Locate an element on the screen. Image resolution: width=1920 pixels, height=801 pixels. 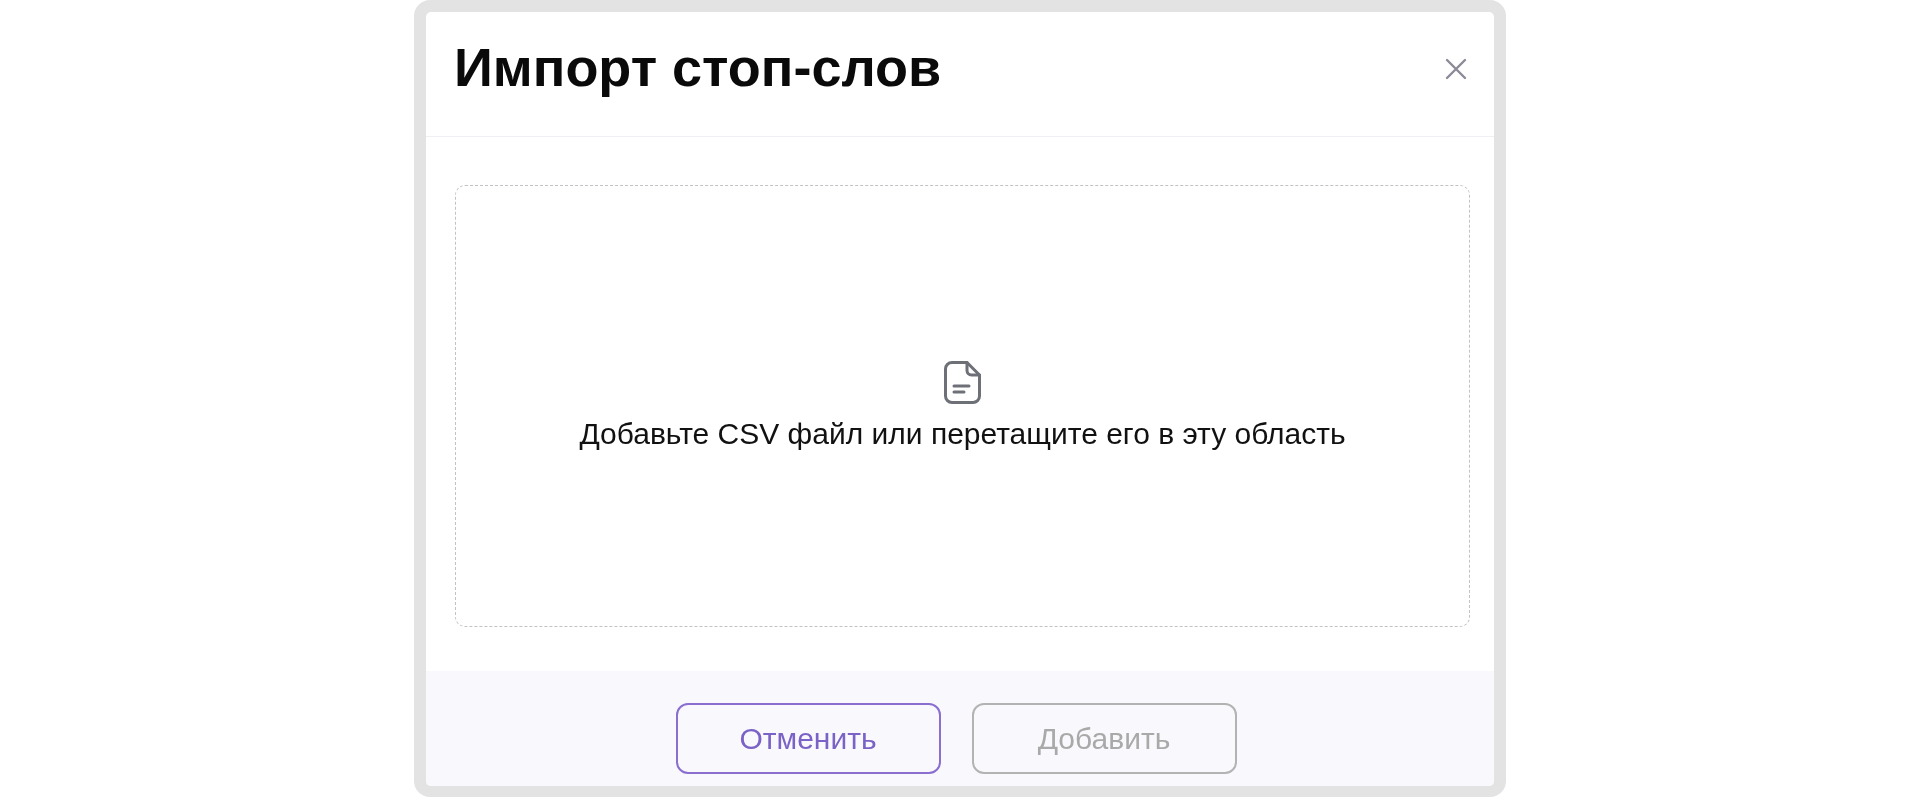
close-button is located at coordinates (1456, 69).